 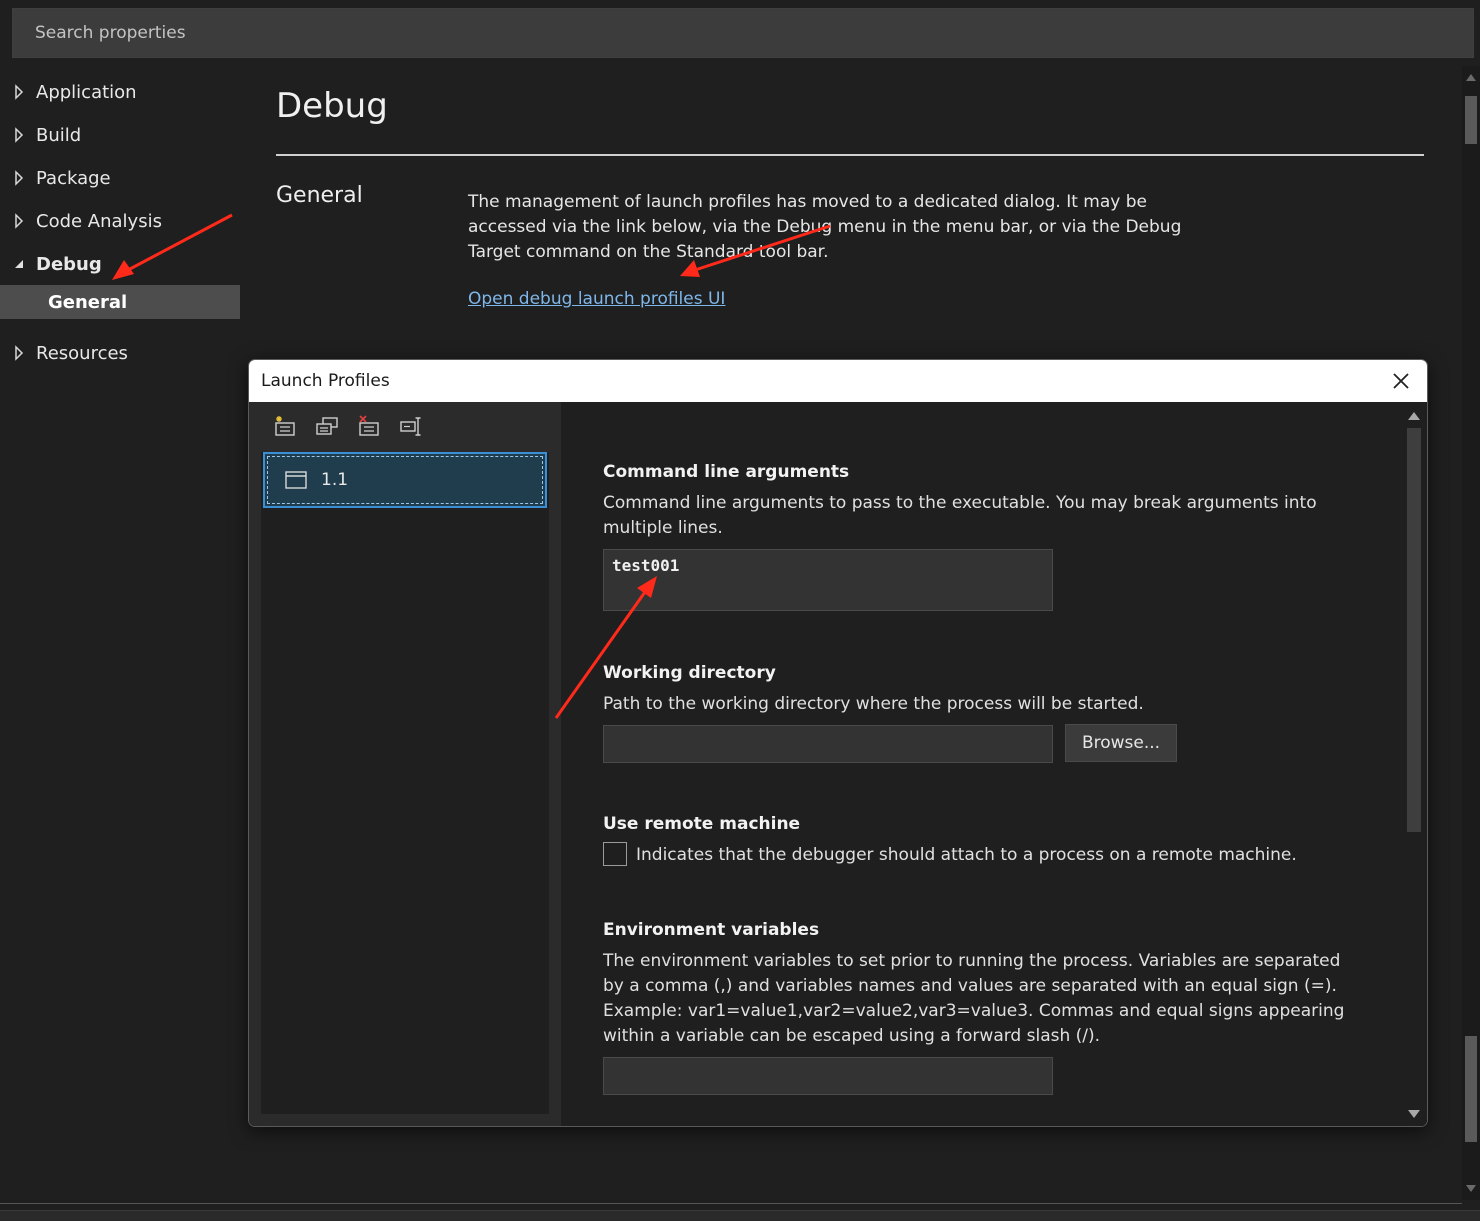 I want to click on profile-list: 1.1, so click(x=405, y=783).